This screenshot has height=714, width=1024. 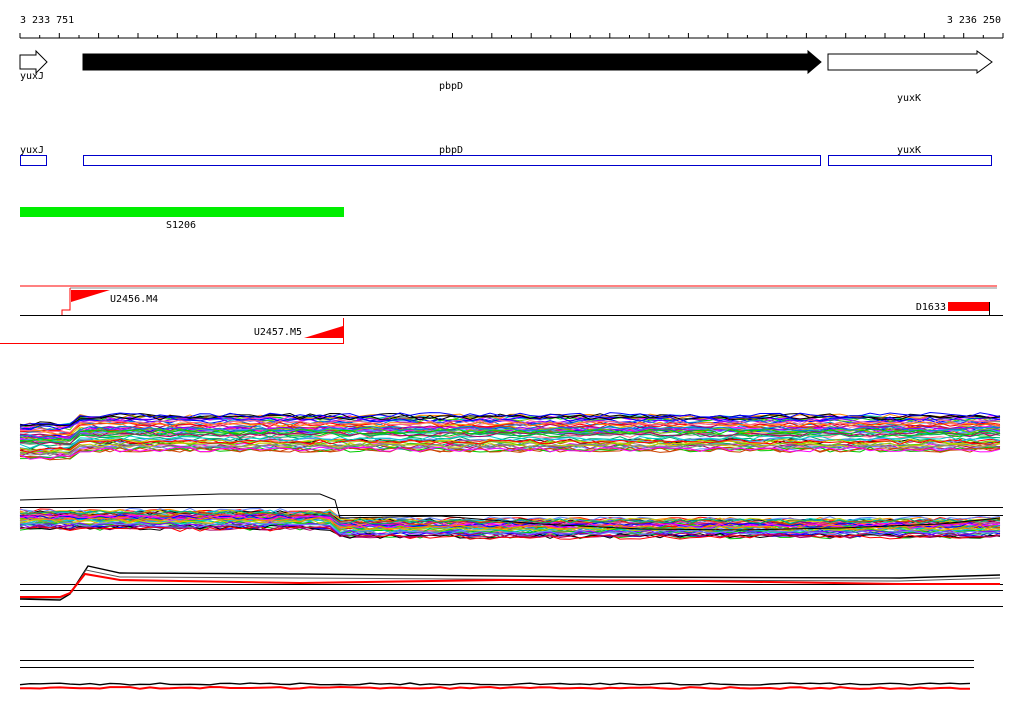 What do you see at coordinates (910, 160) in the screenshot?
I see `annotation-box-yuxK` at bounding box center [910, 160].